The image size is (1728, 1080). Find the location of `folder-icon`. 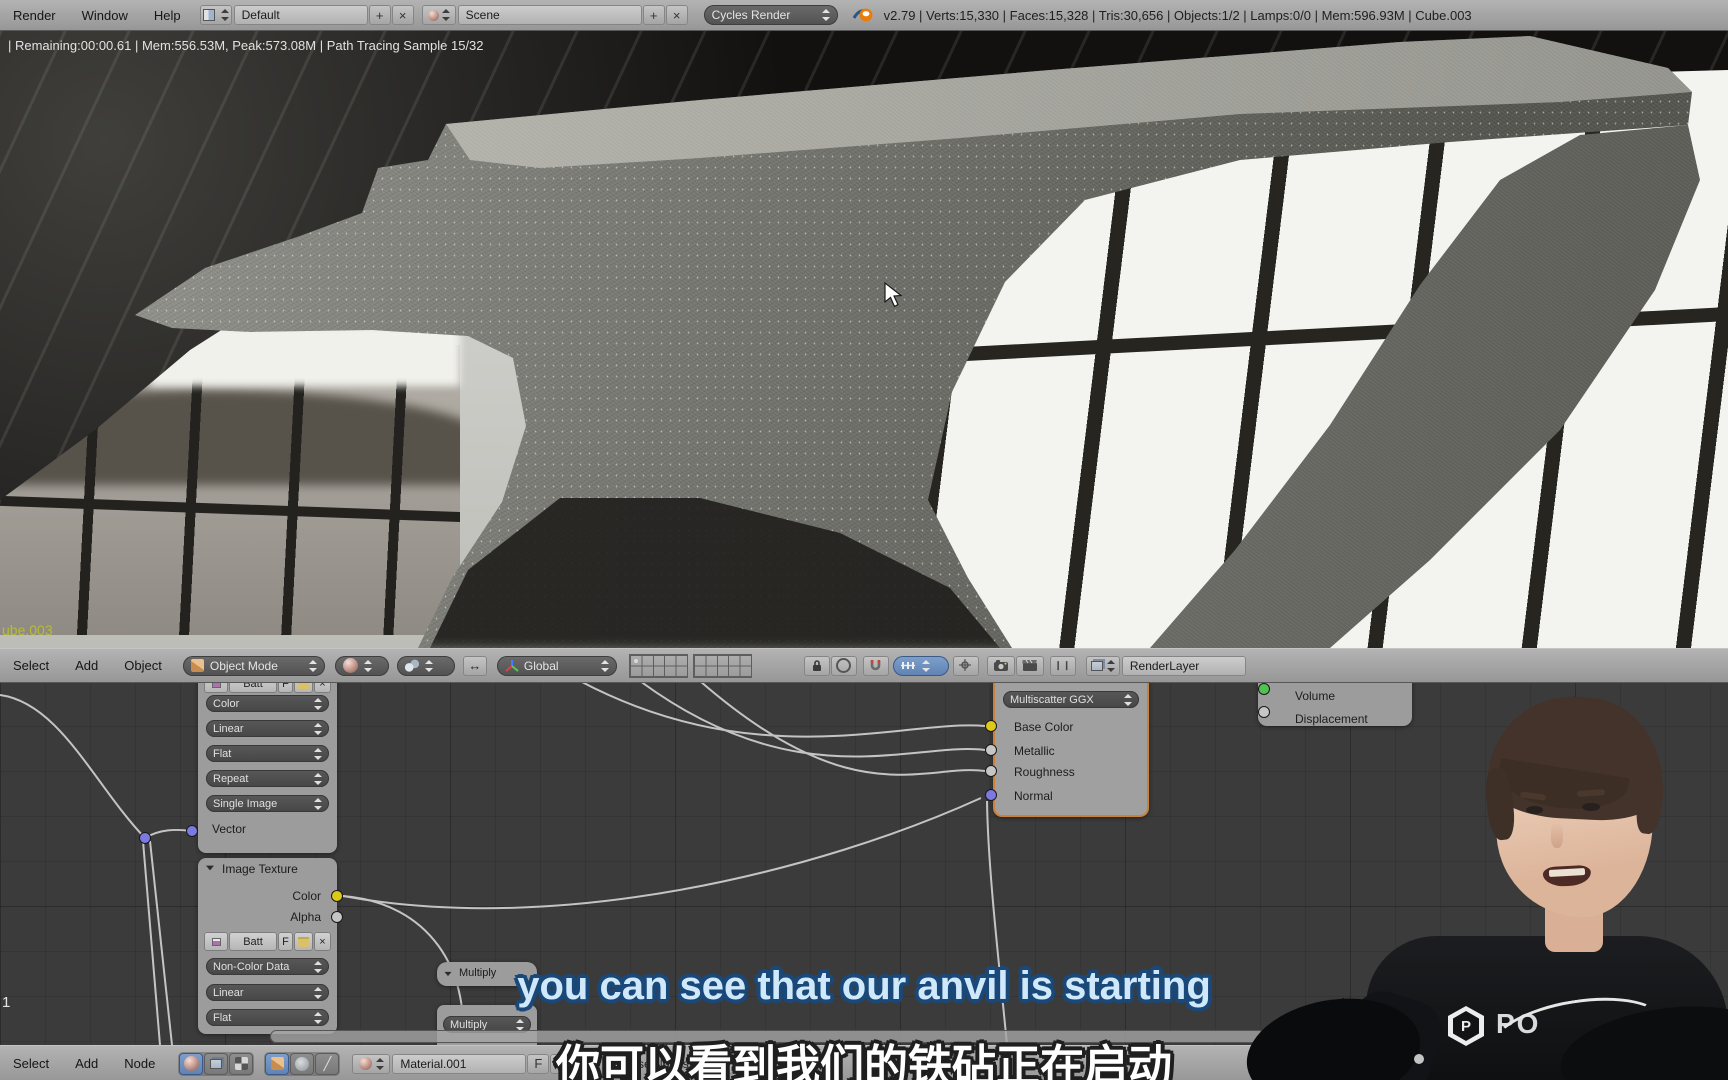

folder-icon is located at coordinates (303, 941).